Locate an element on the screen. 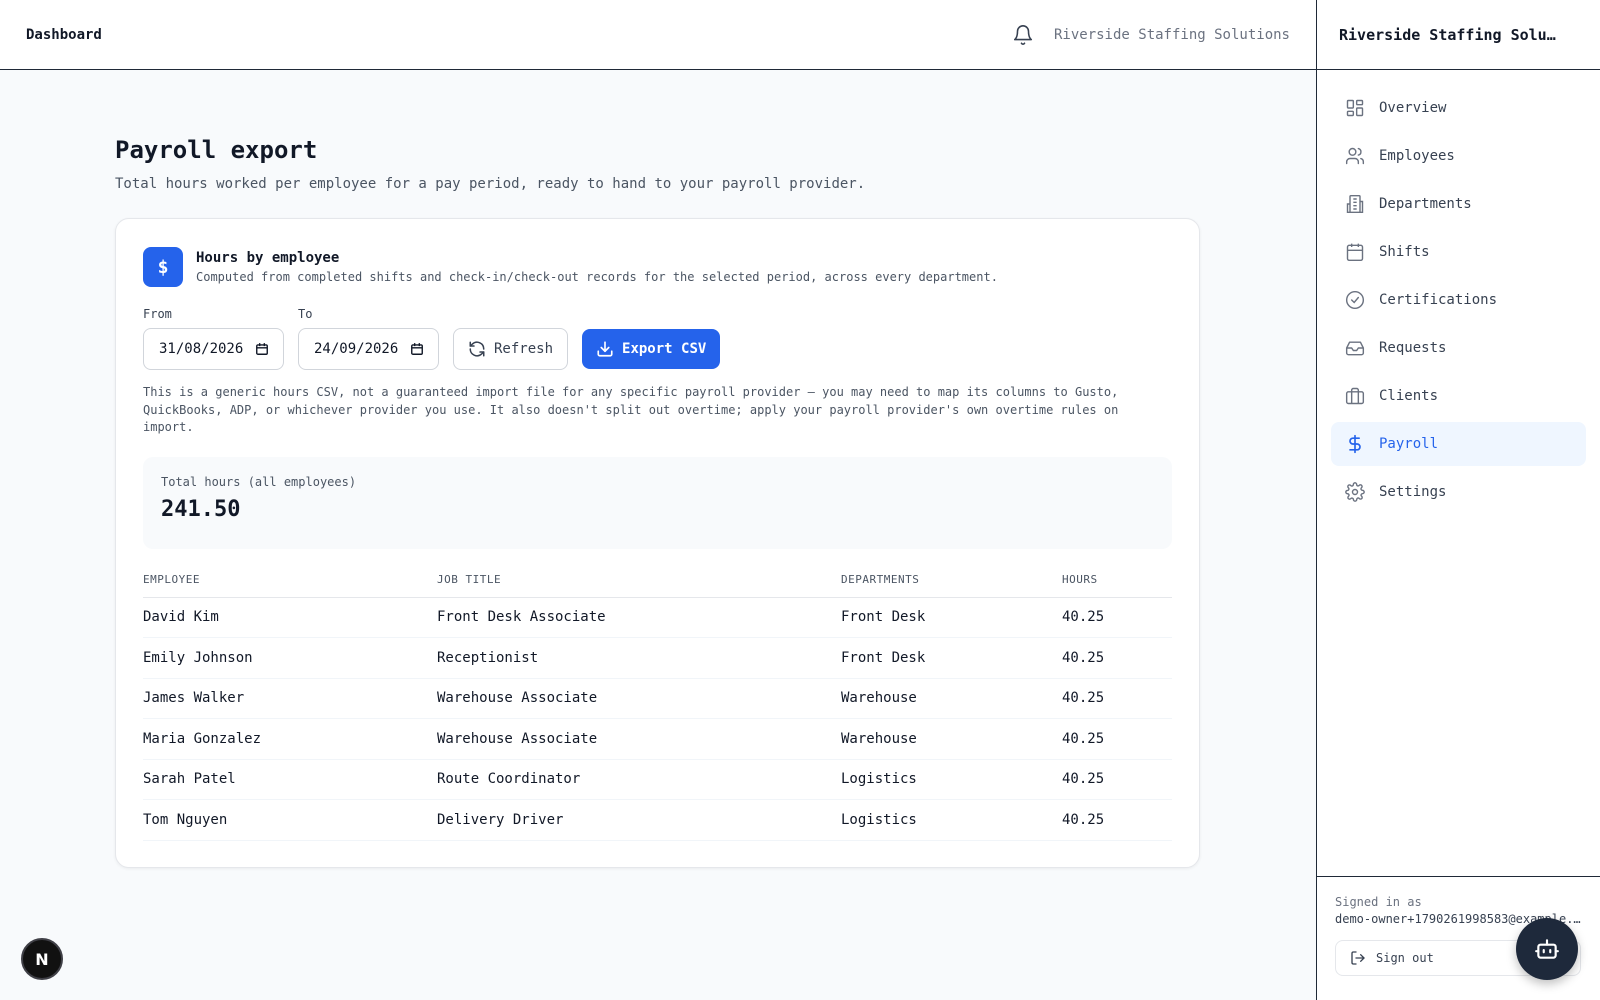  sidebar-item-departments: Departments is located at coordinates (1458, 204).